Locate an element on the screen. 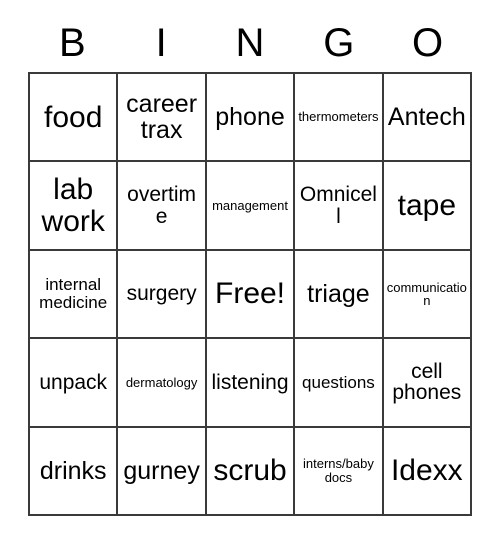  bingo-cell-label: surgery is located at coordinates (161, 294).